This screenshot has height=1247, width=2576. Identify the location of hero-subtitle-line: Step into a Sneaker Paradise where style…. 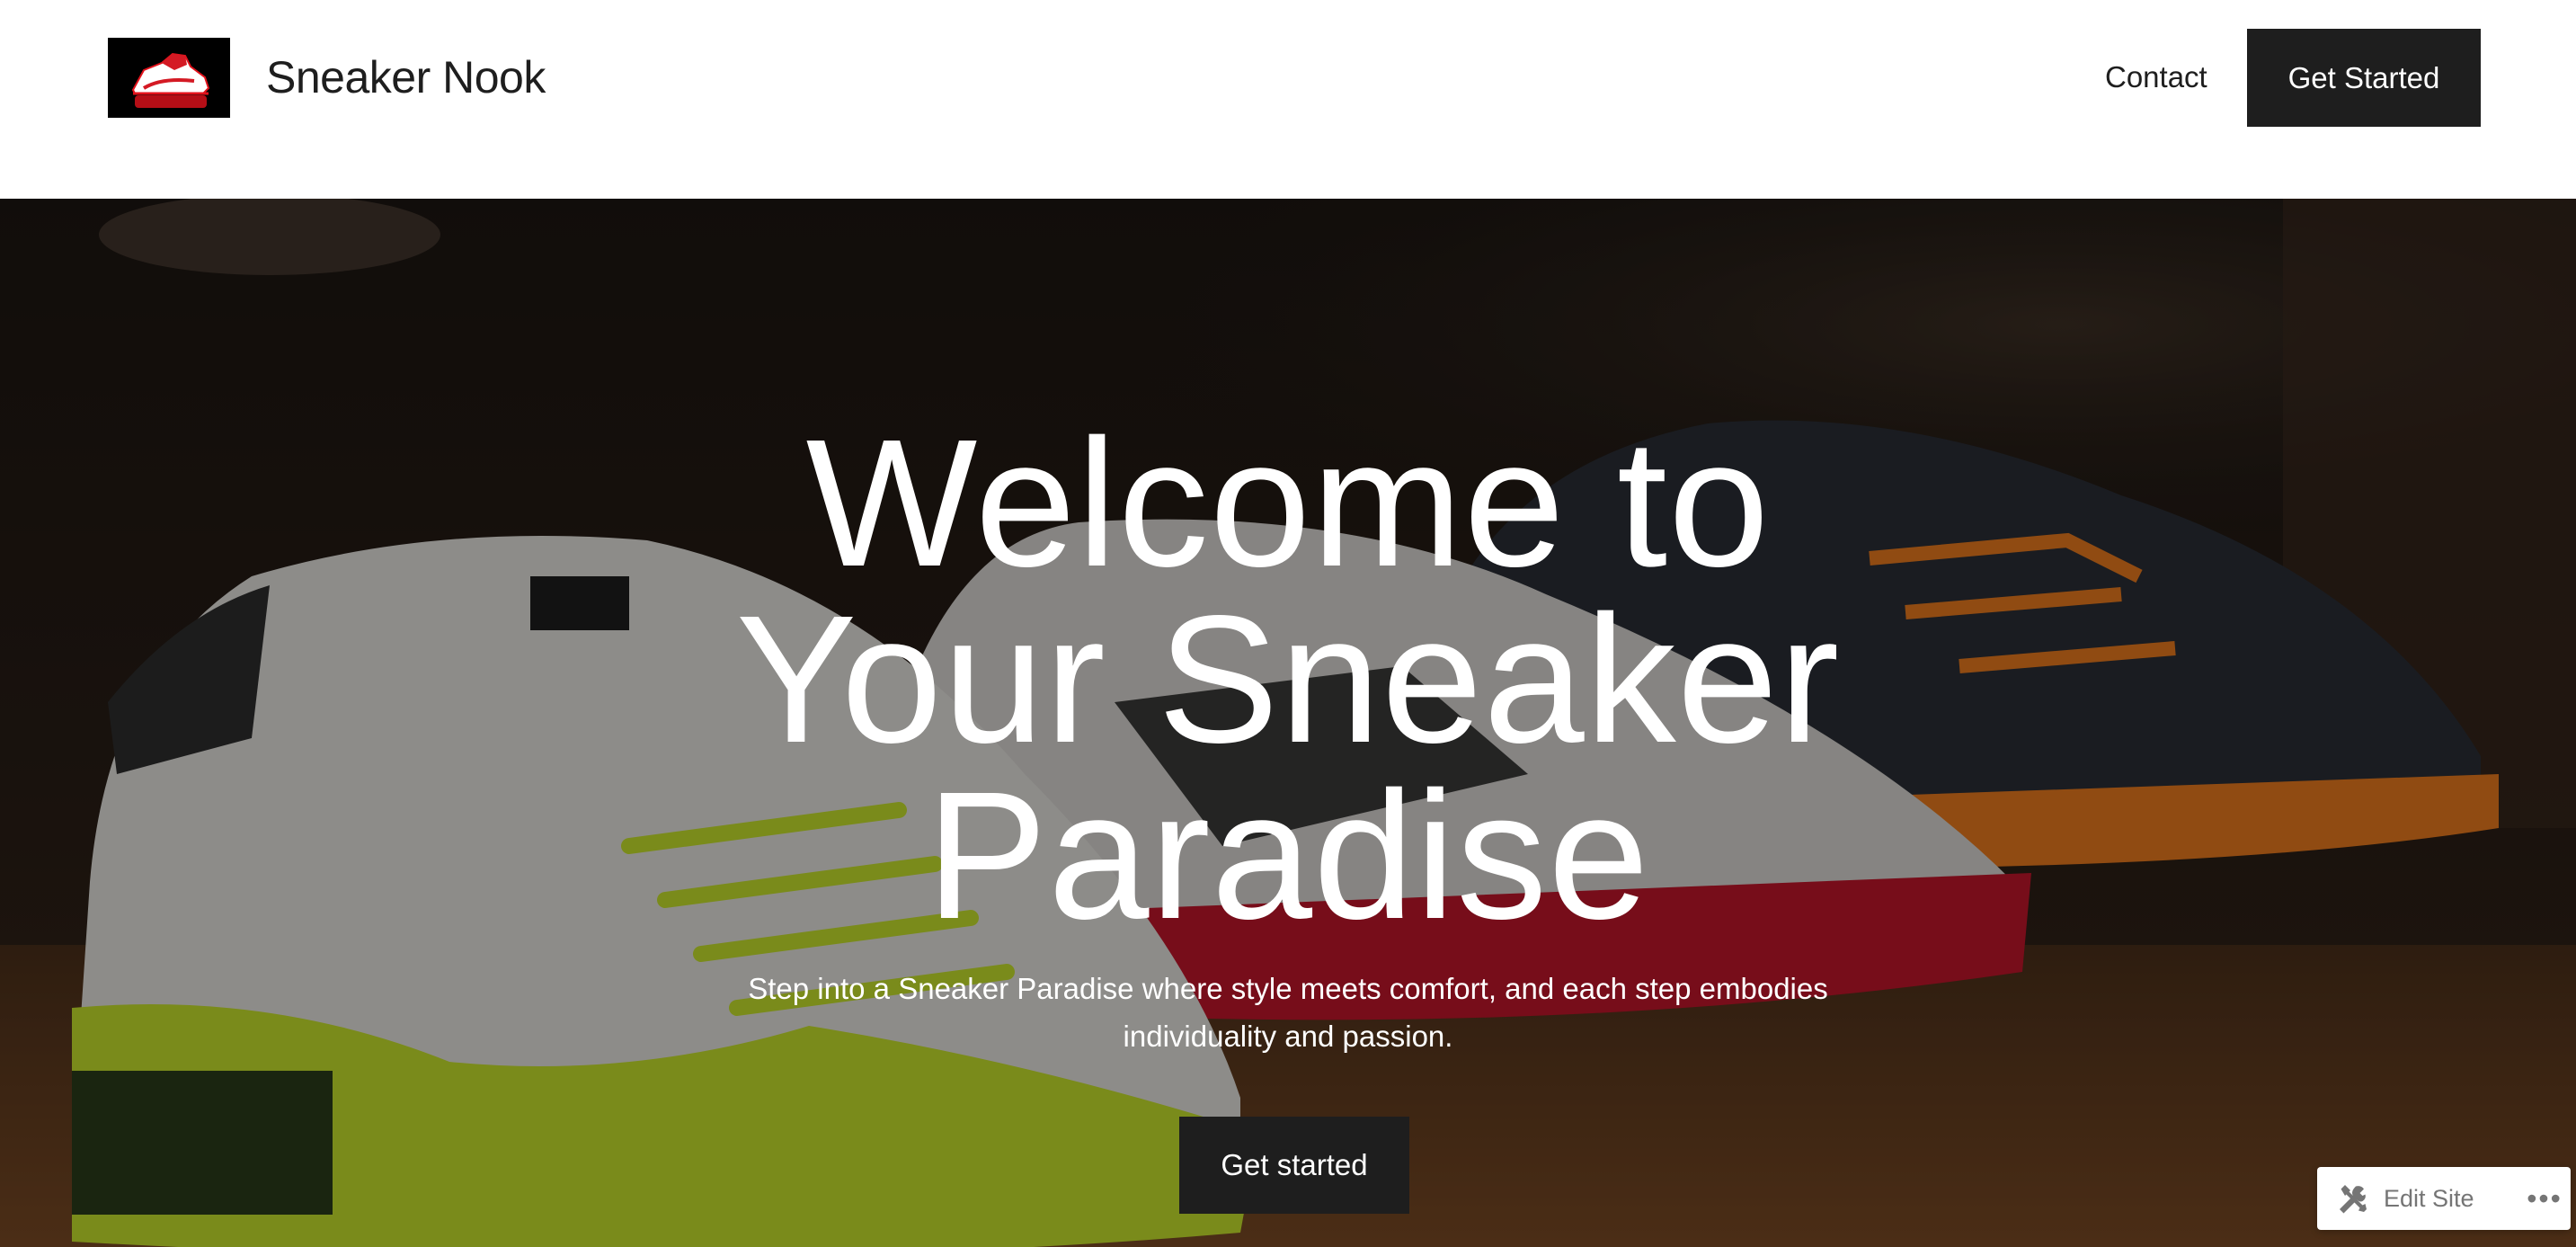
(1288, 988).